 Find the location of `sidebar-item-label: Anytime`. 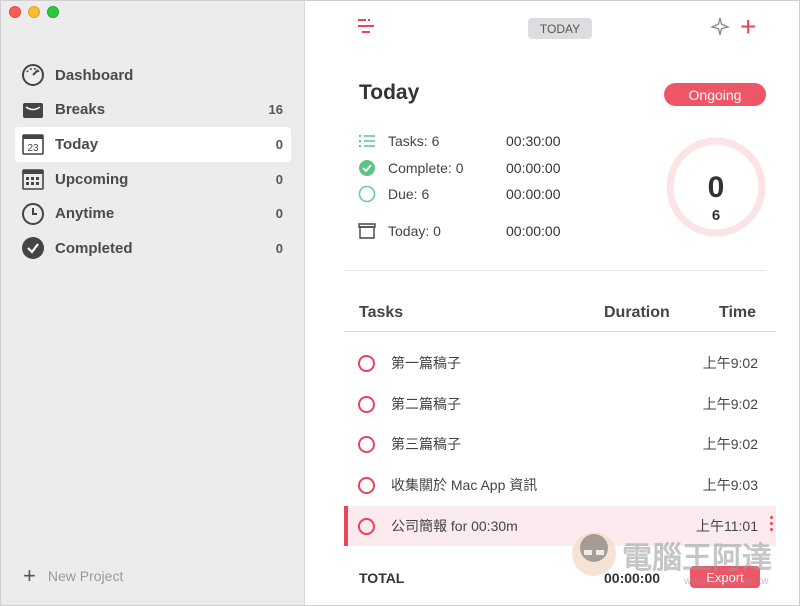

sidebar-item-label: Anytime is located at coordinates (85, 214).